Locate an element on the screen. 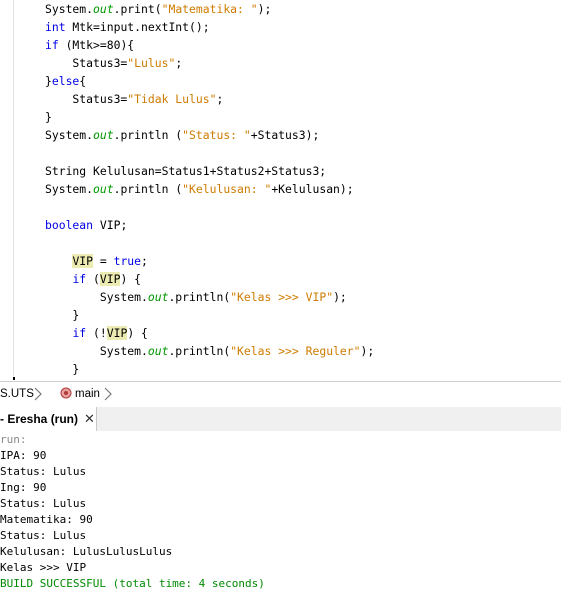 The image size is (561, 611). close-icon: ✕ is located at coordinates (89, 419).